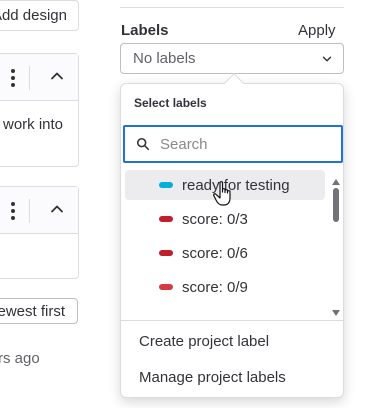 Image resolution: width=368 pixels, height=408 pixels. I want to click on search-icon, so click(143, 144).